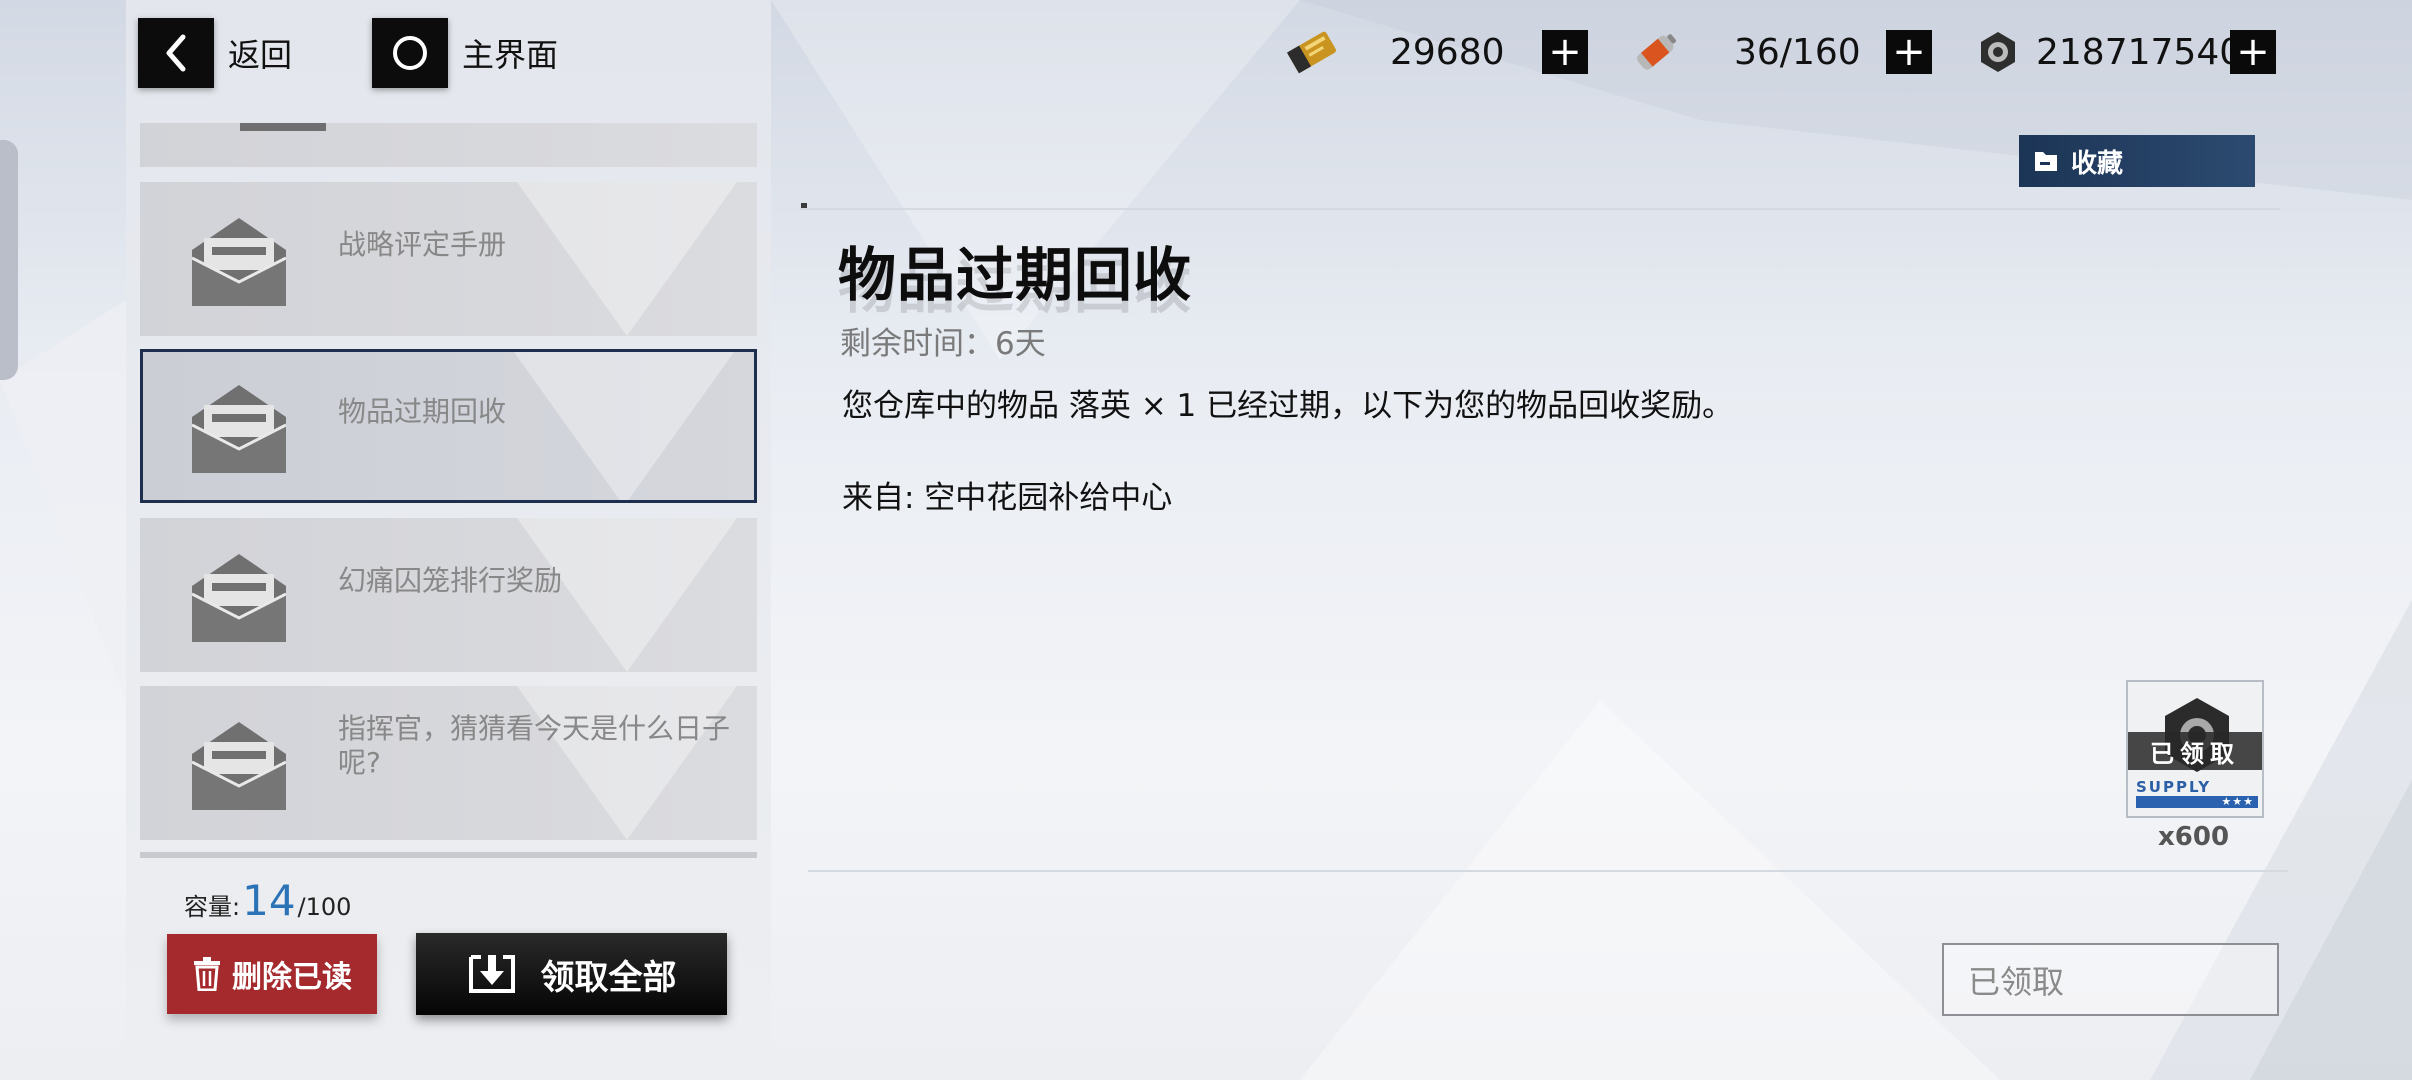  Describe the element at coordinates (324, 907) in the screenshot. I see `capacity-max: /100` at that location.